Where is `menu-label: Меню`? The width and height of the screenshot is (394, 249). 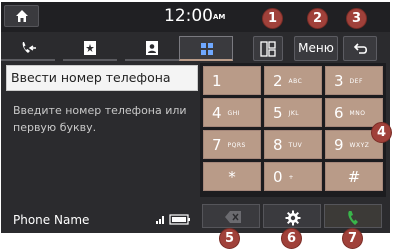 menu-label: Меню is located at coordinates (316, 48).